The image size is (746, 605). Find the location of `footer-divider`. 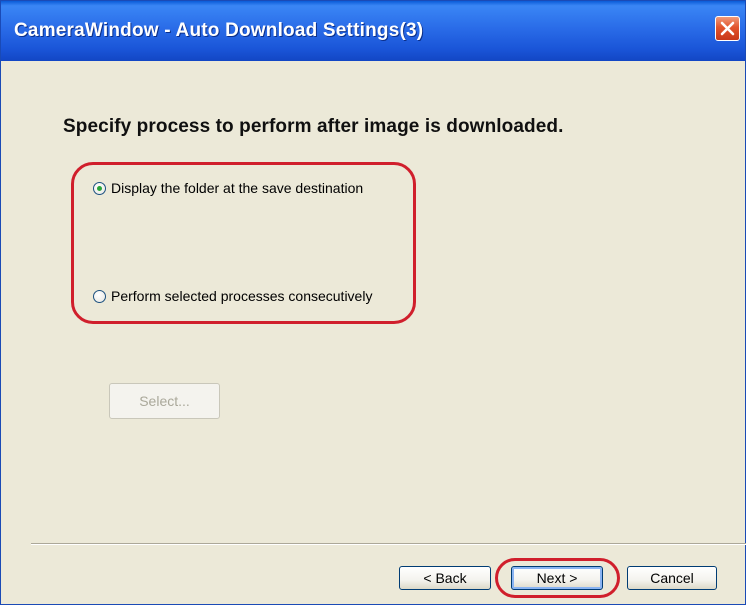

footer-divider is located at coordinates (388, 544).